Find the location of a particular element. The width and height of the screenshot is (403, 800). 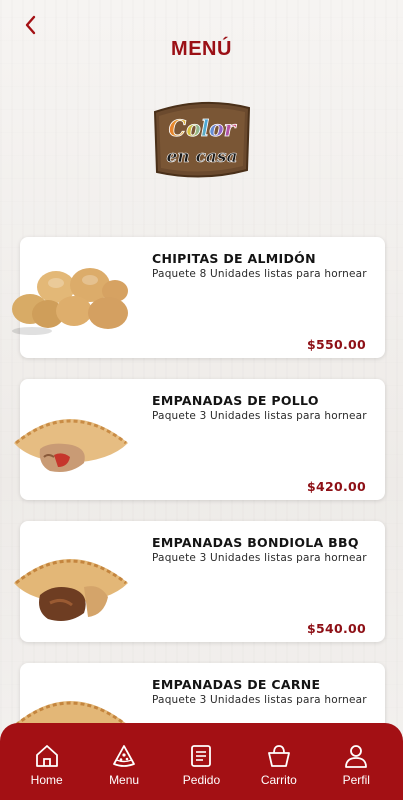

nav-item-menu: Menu is located at coordinates (124, 762).